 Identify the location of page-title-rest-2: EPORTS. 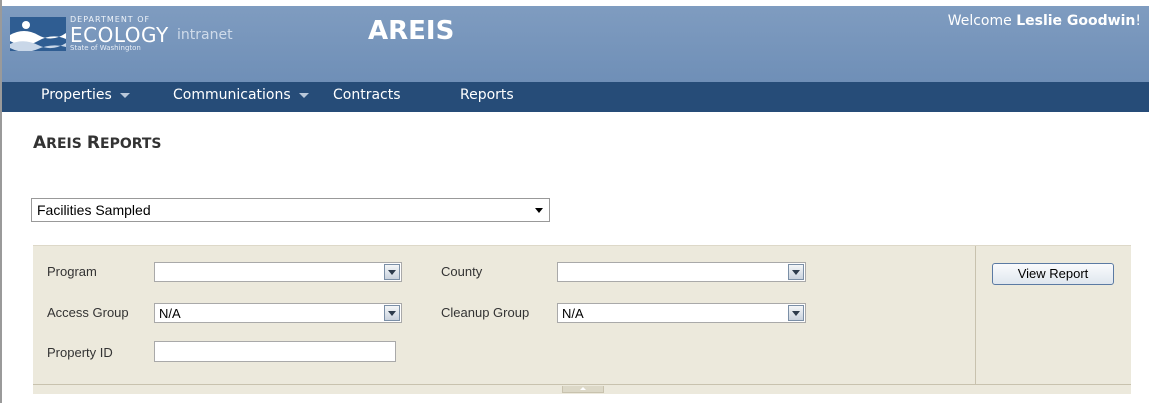
(131, 144).